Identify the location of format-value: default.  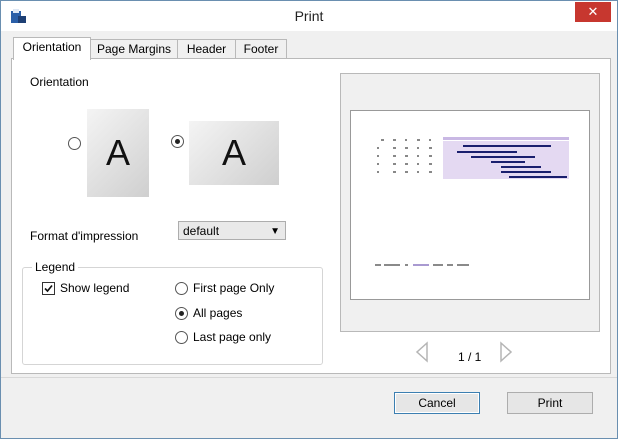
(201, 231).